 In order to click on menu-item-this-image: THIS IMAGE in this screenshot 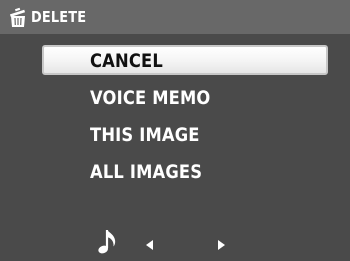, I will do `click(175, 135)`.